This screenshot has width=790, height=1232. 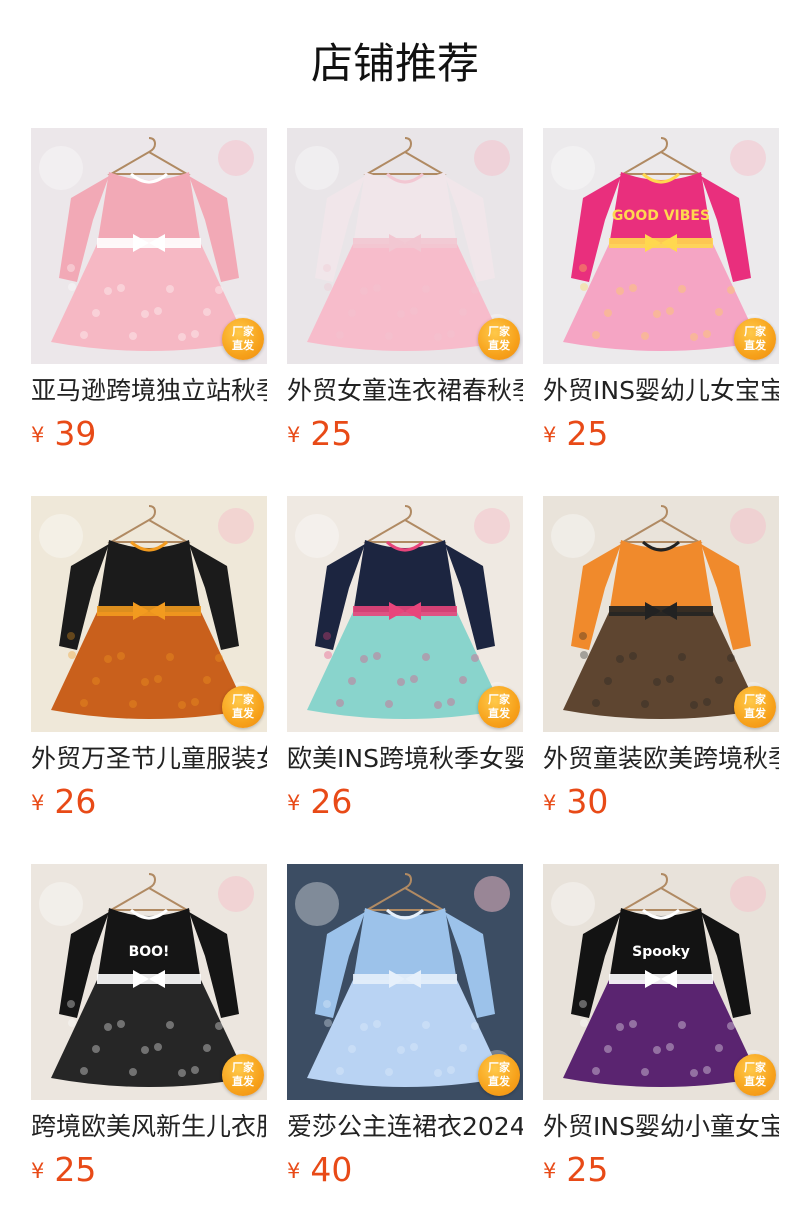 I want to click on product-image: BOO! 厂家 直发, so click(x=149, y=982).